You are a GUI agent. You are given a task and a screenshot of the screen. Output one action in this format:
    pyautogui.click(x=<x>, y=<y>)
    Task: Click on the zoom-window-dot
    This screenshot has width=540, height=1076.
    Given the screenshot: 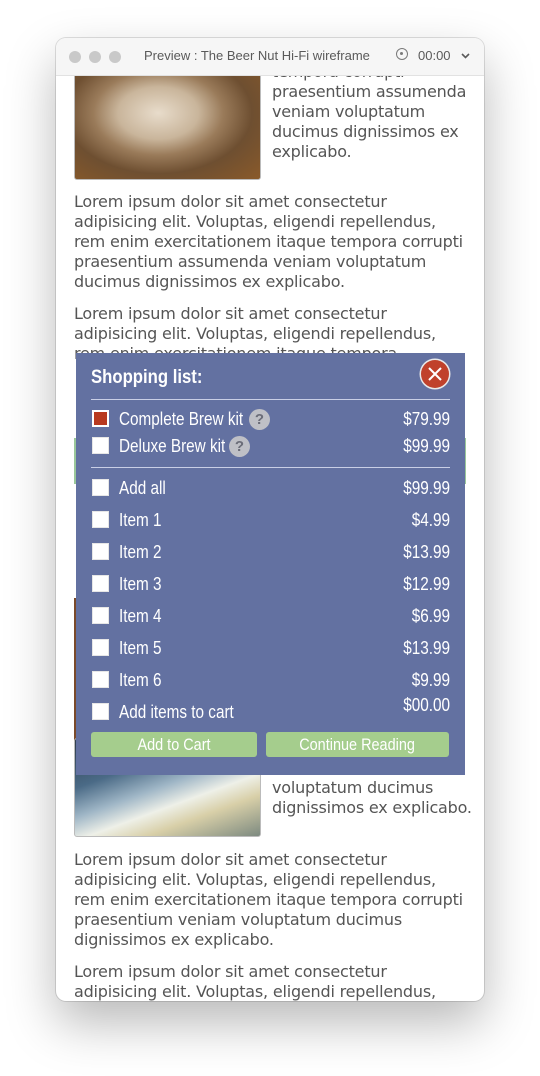 What is the action you would take?
    pyautogui.click(x=115, y=57)
    